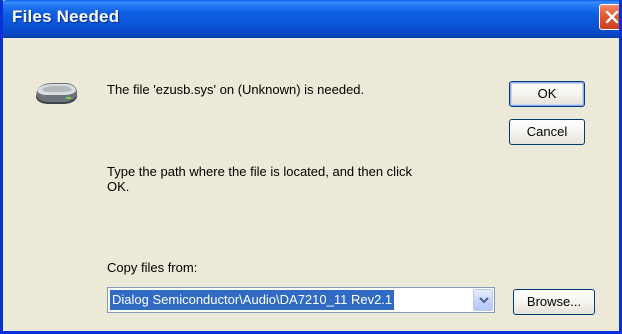 The image size is (622, 334). What do you see at coordinates (547, 94) in the screenshot?
I see `ok-button: OK` at bounding box center [547, 94].